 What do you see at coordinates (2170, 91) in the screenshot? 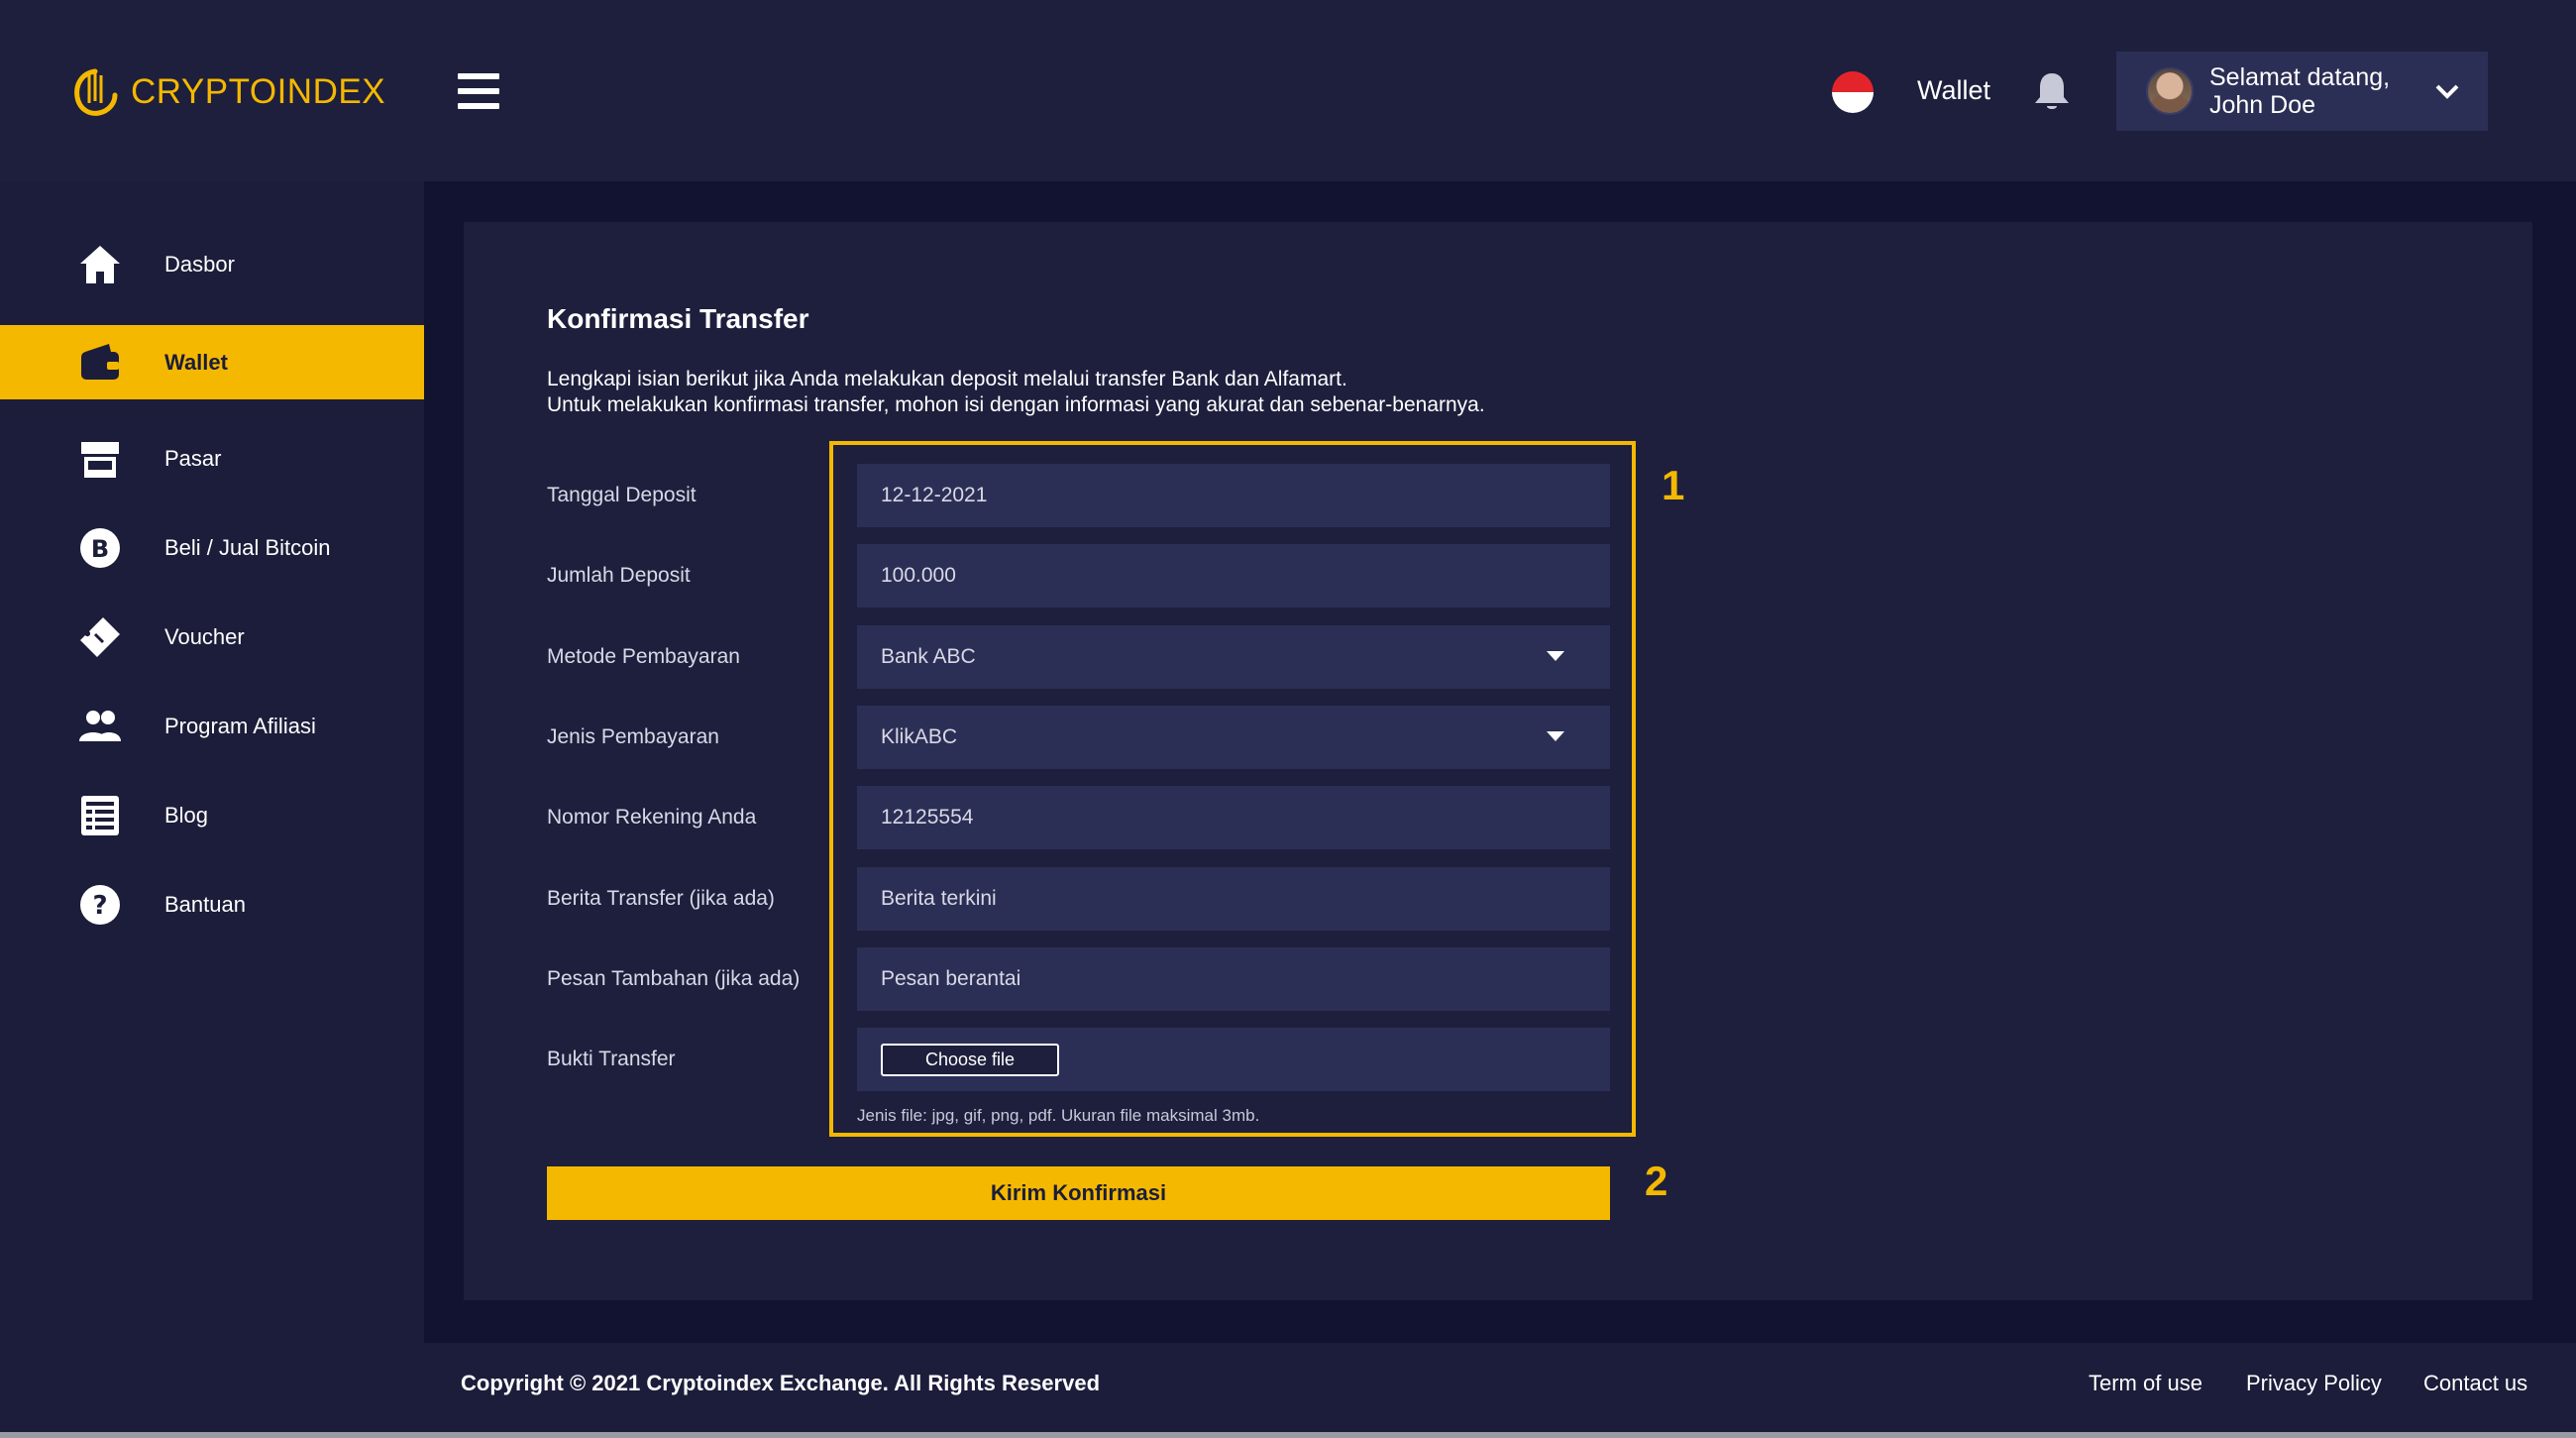
I see `avatar` at bounding box center [2170, 91].